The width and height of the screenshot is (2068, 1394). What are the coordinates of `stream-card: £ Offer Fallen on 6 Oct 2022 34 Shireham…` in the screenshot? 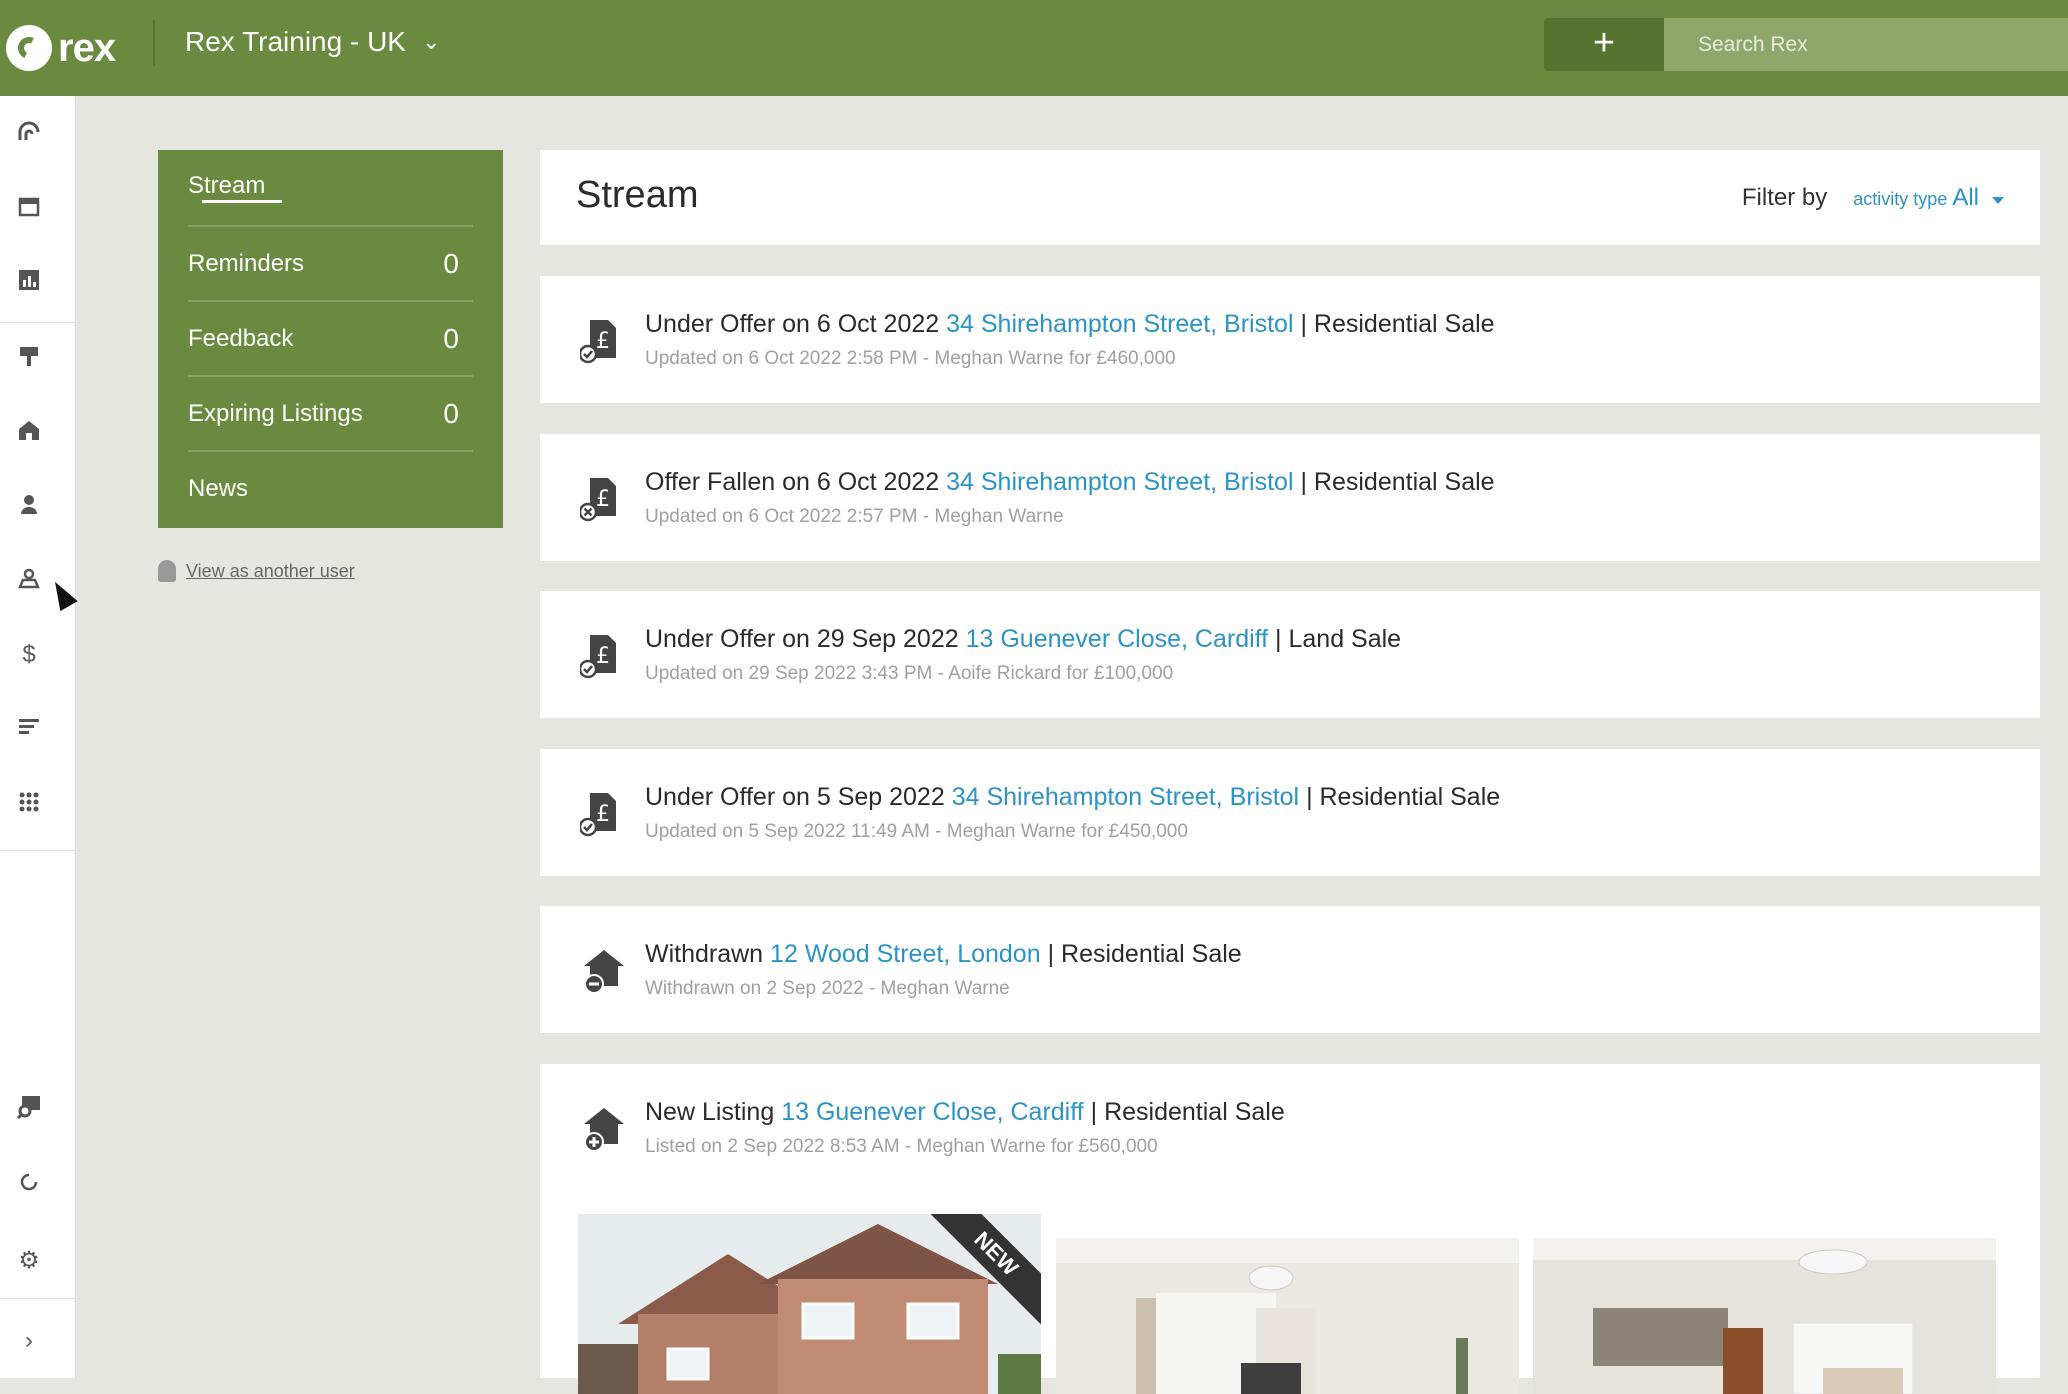 It's located at (1290, 497).